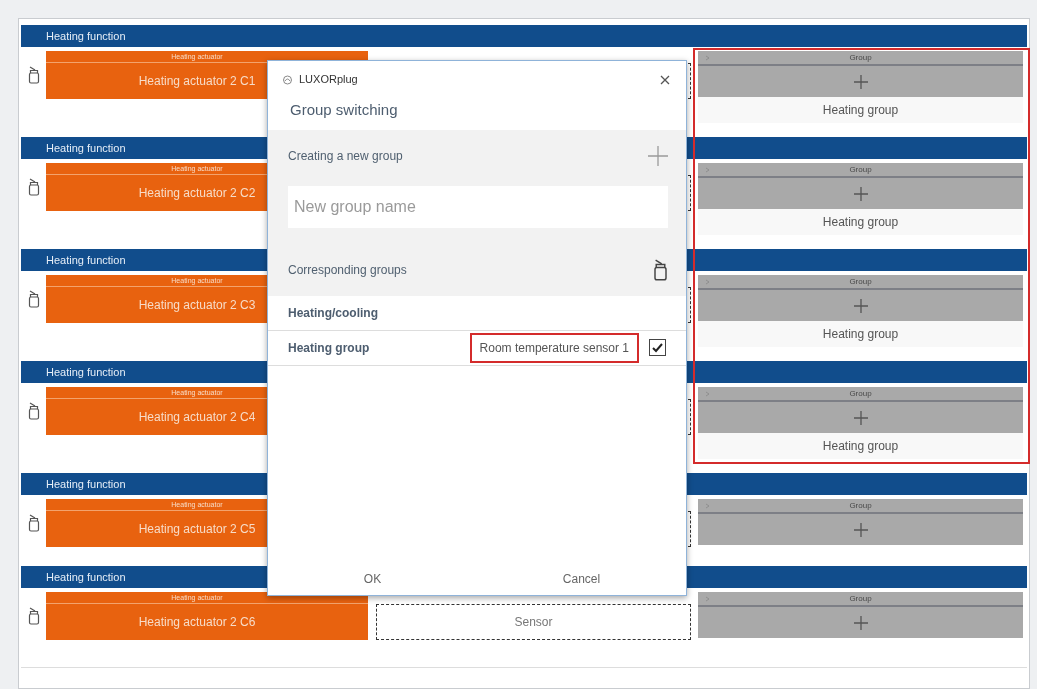 The height and width of the screenshot is (689, 1037). What do you see at coordinates (657, 347) in the screenshot?
I see `checkbox` at bounding box center [657, 347].